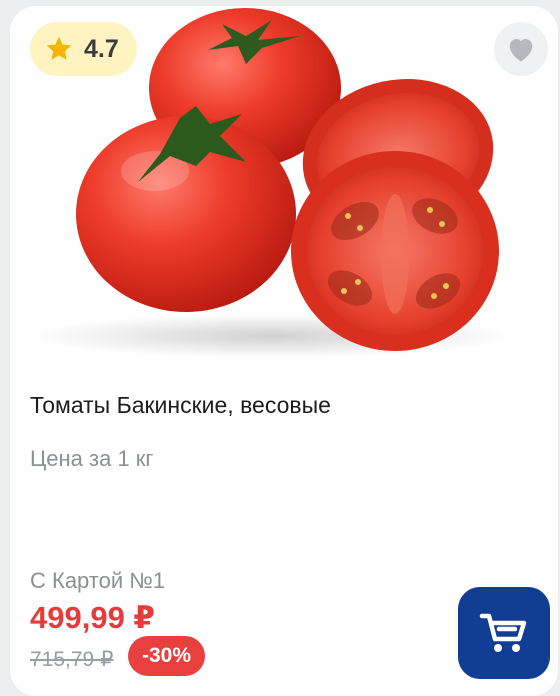 The width and height of the screenshot is (560, 696). I want to click on old-price: 715,79 ₽, so click(72, 659).